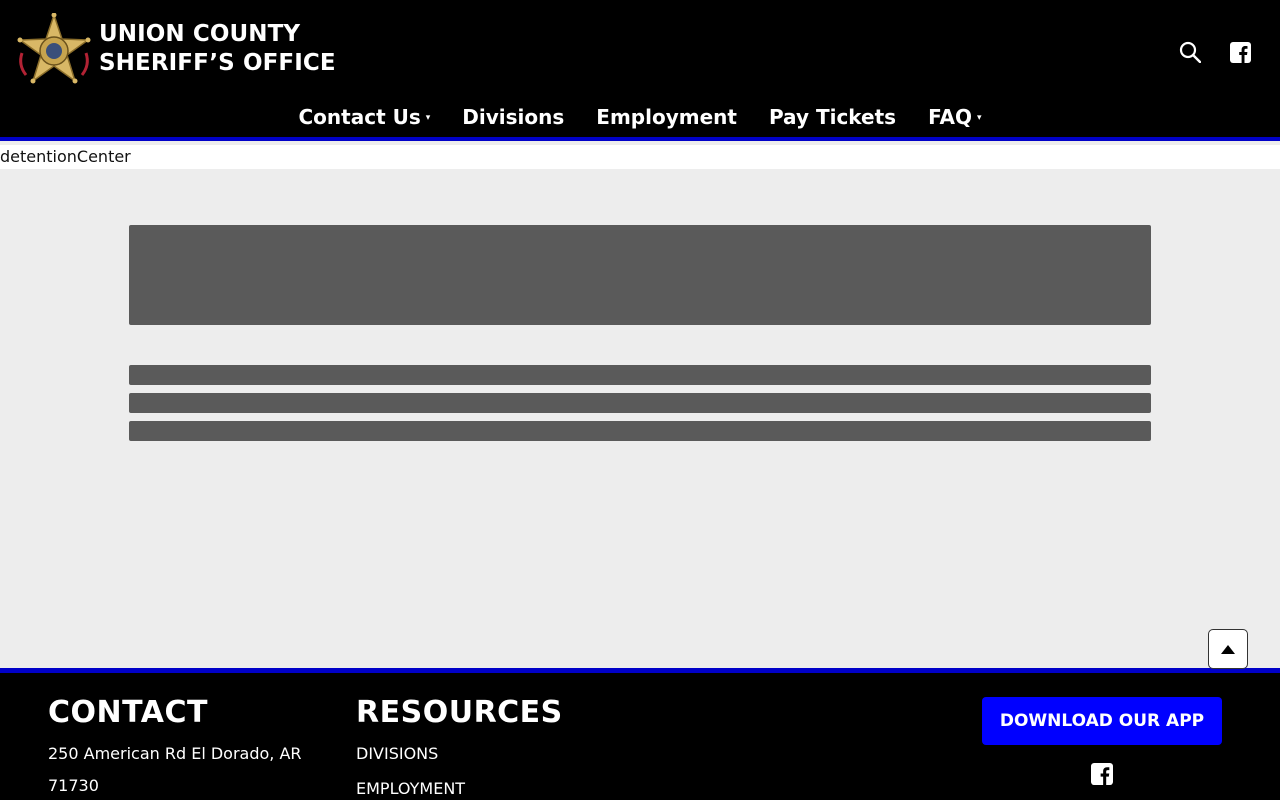 This screenshot has height=800, width=1280. I want to click on nav-item-divisions: Divisions, so click(513, 117).